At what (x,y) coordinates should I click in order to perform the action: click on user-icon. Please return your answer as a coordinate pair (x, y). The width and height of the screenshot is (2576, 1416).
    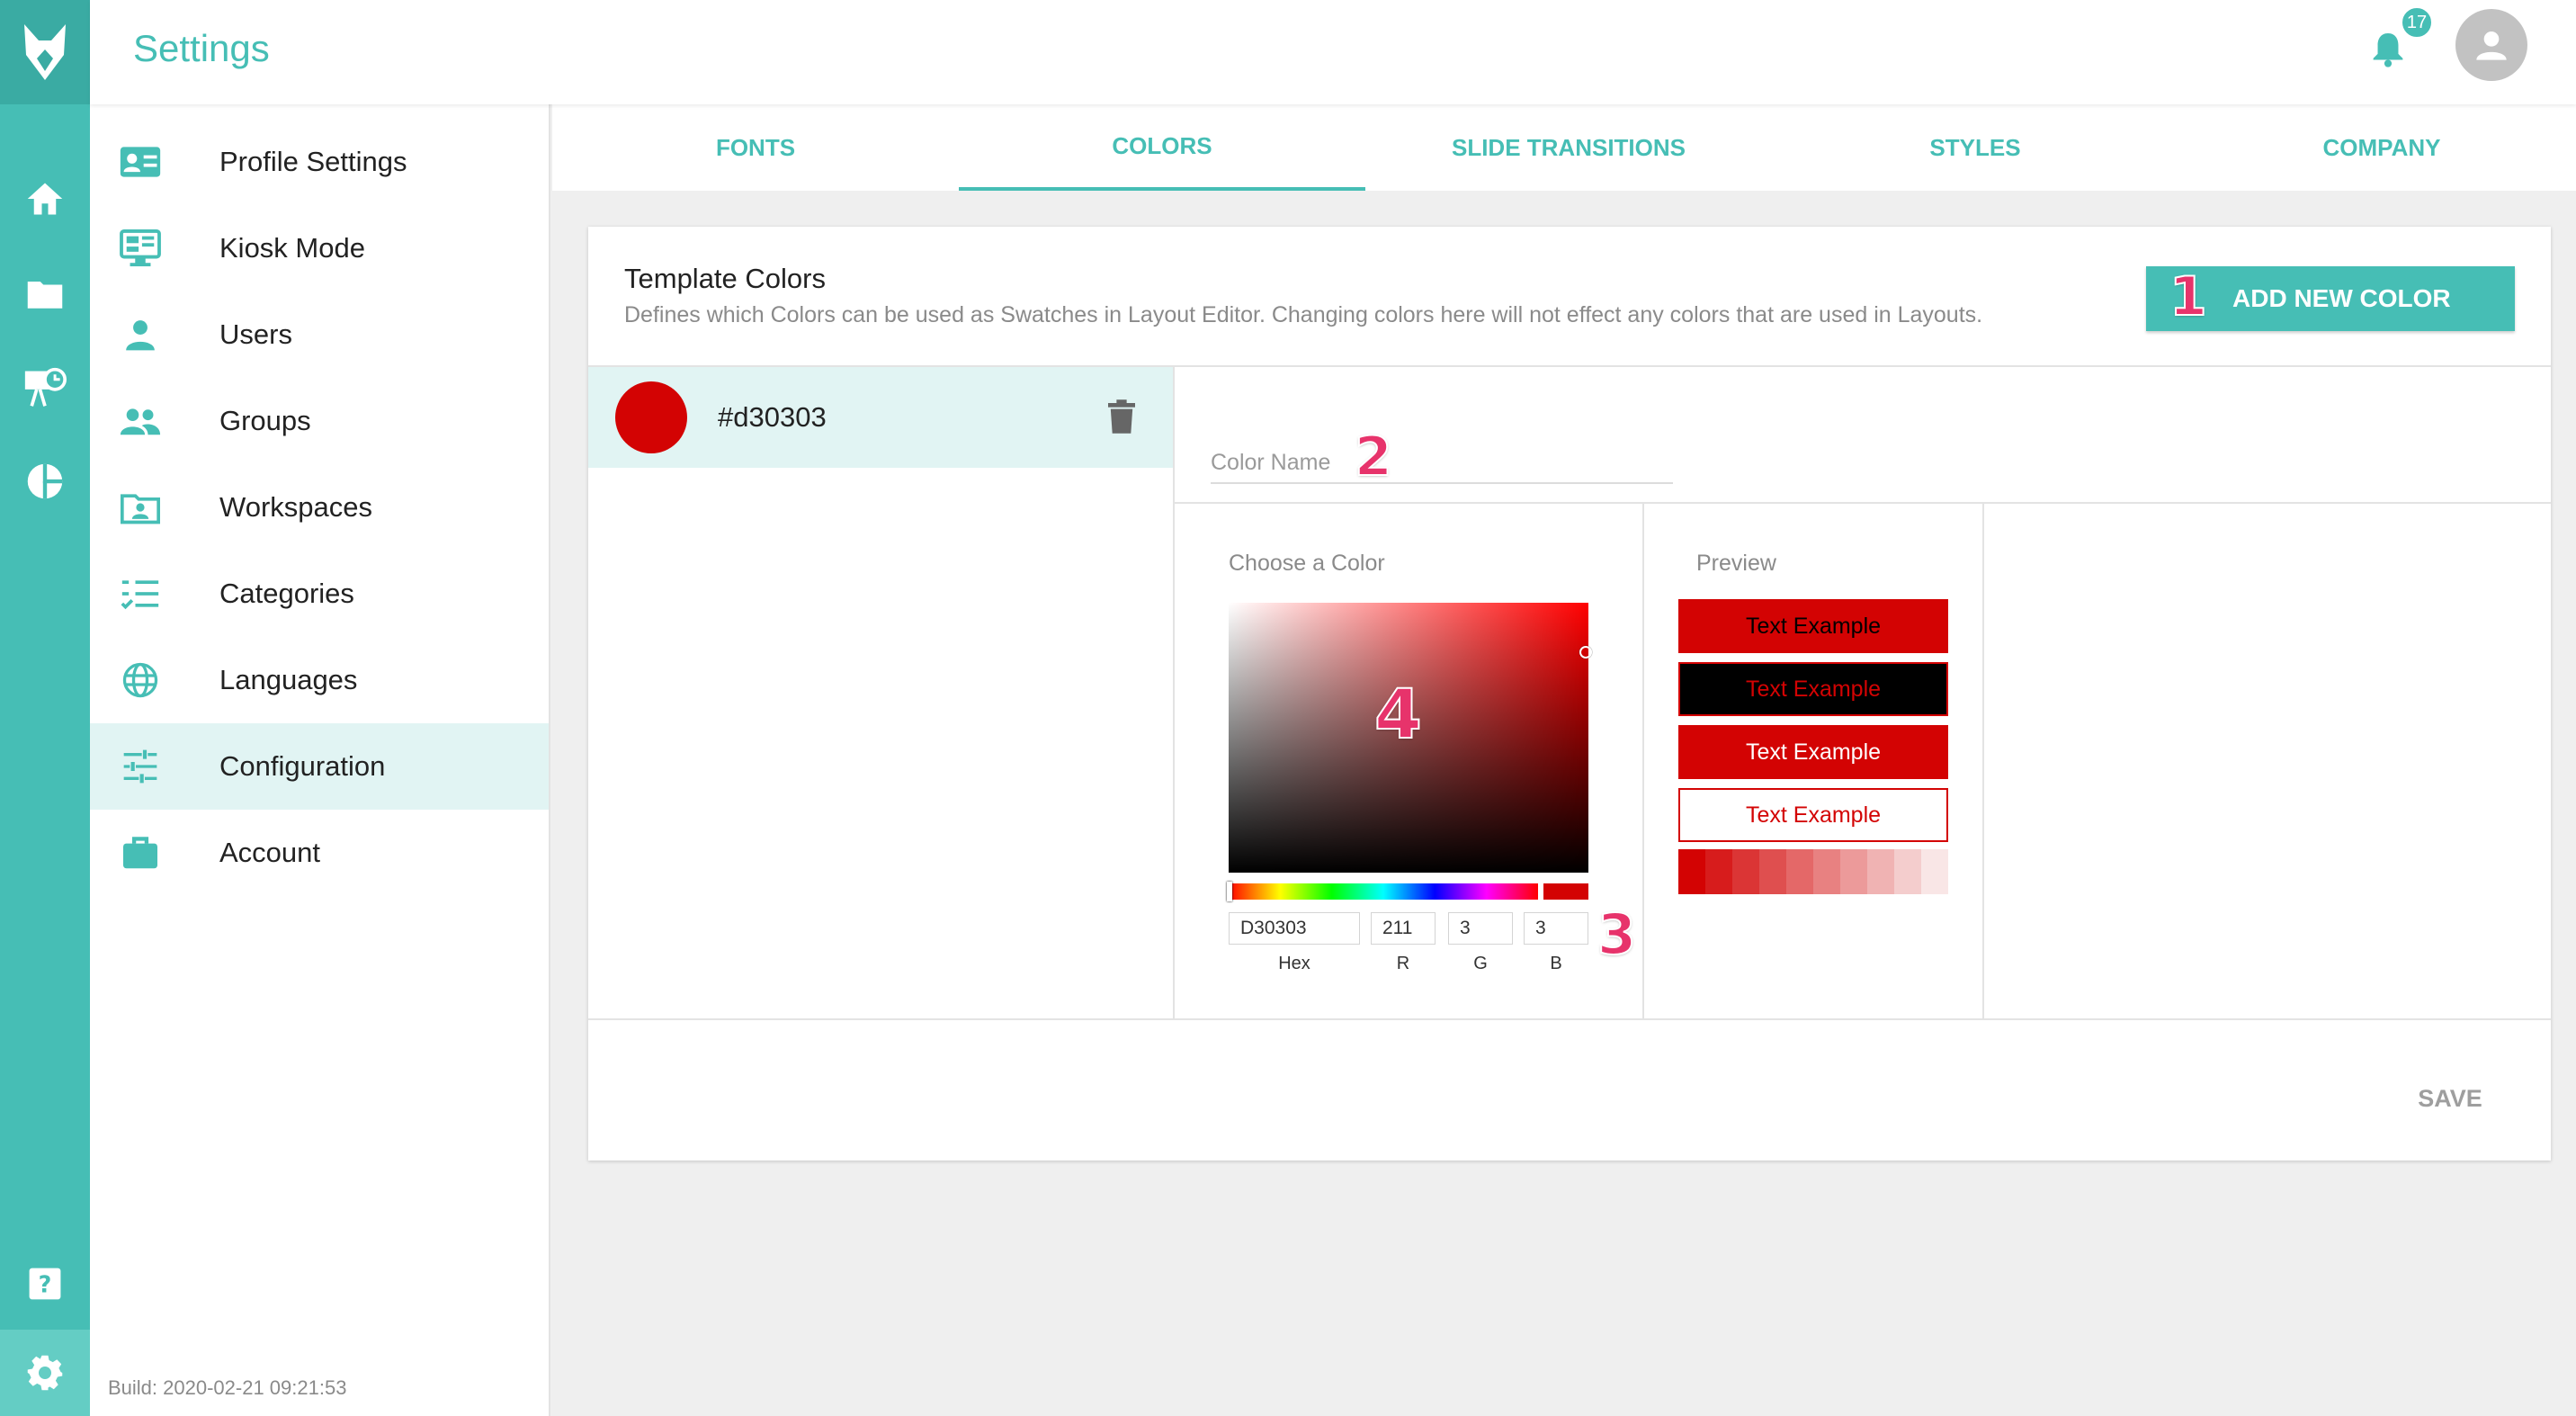
    Looking at the image, I should click on (140, 334).